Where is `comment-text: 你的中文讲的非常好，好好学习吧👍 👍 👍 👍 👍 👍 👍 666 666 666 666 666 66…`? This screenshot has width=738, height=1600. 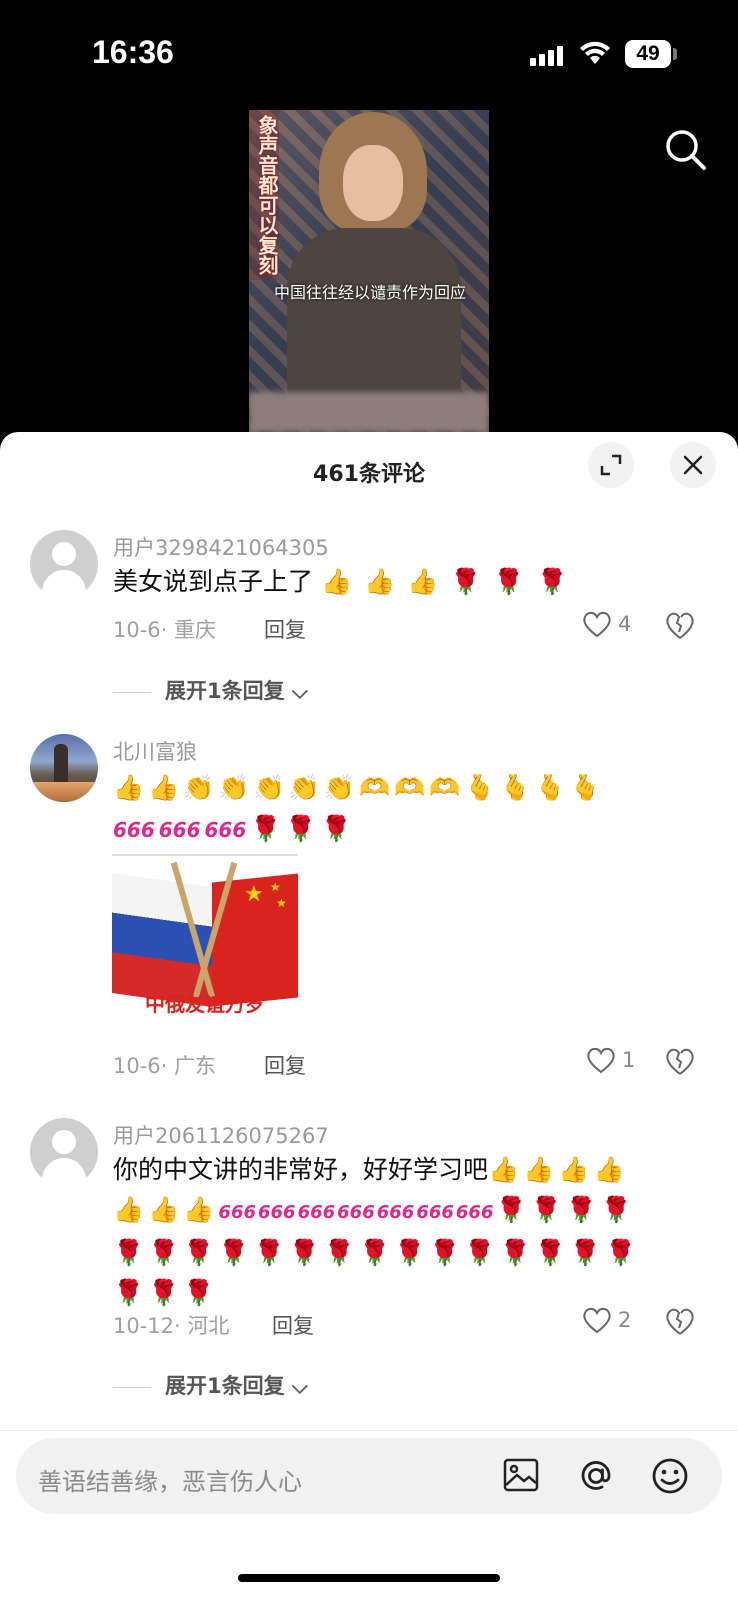 comment-text: 你的中文讲的非常好，好好学习吧👍 👍 👍 👍 👍 👍 👍 666 666 666 666 666 66… is located at coordinates (408, 1231).